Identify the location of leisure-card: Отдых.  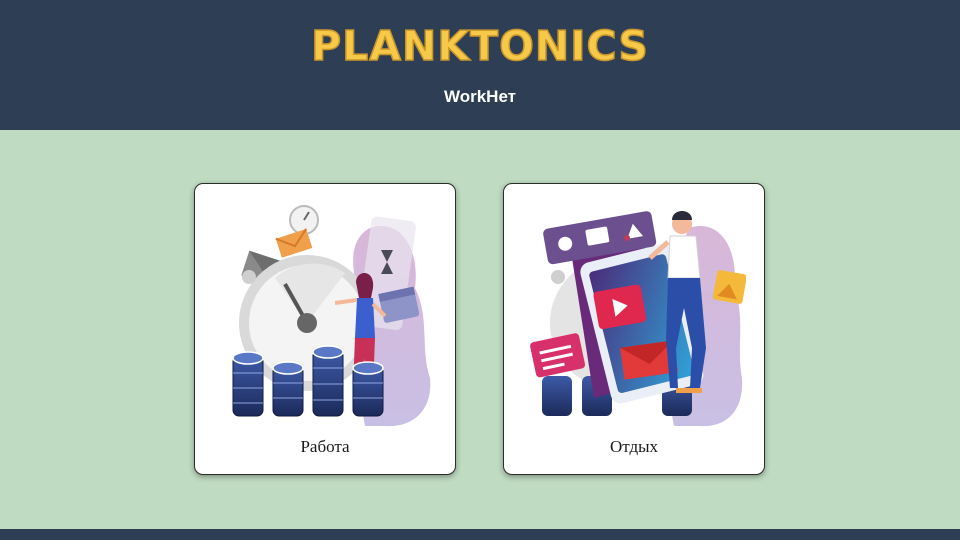
(634, 329).